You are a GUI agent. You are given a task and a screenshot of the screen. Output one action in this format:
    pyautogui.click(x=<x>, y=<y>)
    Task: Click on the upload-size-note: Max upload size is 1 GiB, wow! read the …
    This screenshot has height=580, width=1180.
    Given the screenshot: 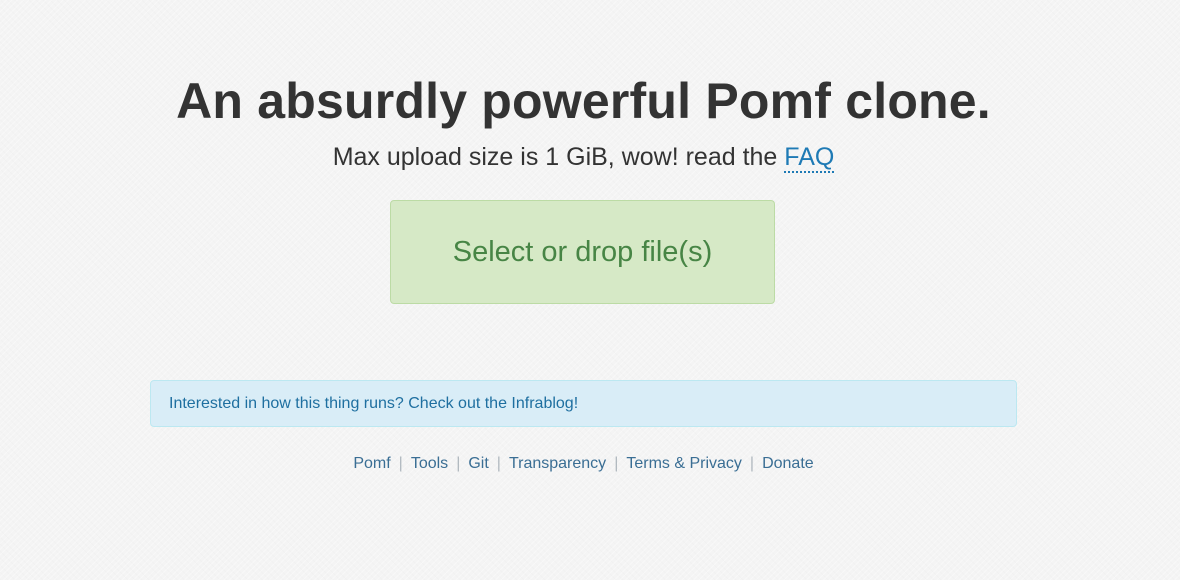 What is the action you would take?
    pyautogui.click(x=583, y=157)
    